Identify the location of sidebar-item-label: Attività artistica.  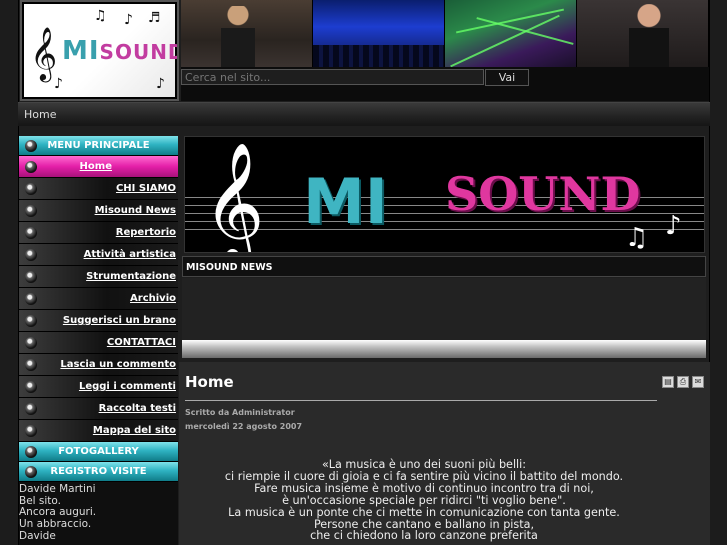
(130, 254).